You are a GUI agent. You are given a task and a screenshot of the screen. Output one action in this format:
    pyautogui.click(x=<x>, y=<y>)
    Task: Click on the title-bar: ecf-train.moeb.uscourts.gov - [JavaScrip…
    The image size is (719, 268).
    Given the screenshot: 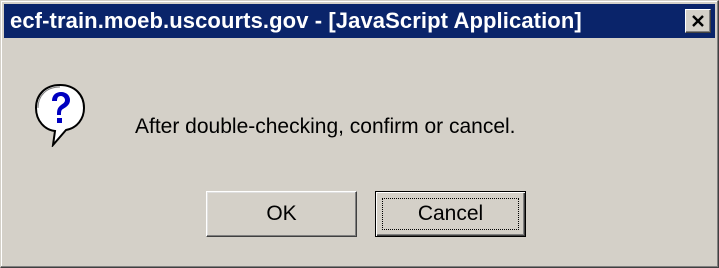 What is the action you would take?
    pyautogui.click(x=359, y=21)
    